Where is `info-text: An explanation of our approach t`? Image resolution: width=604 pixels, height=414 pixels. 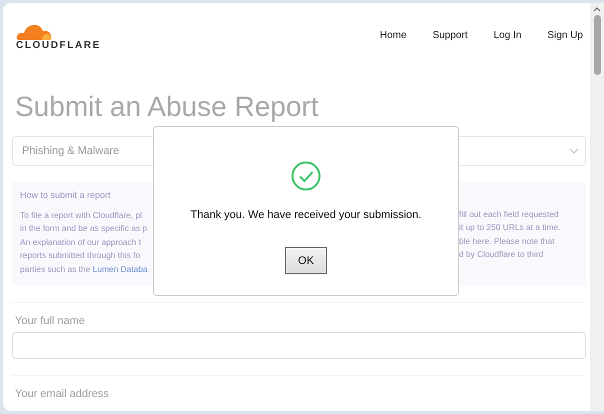 info-text: An explanation of our approach t is located at coordinates (81, 242).